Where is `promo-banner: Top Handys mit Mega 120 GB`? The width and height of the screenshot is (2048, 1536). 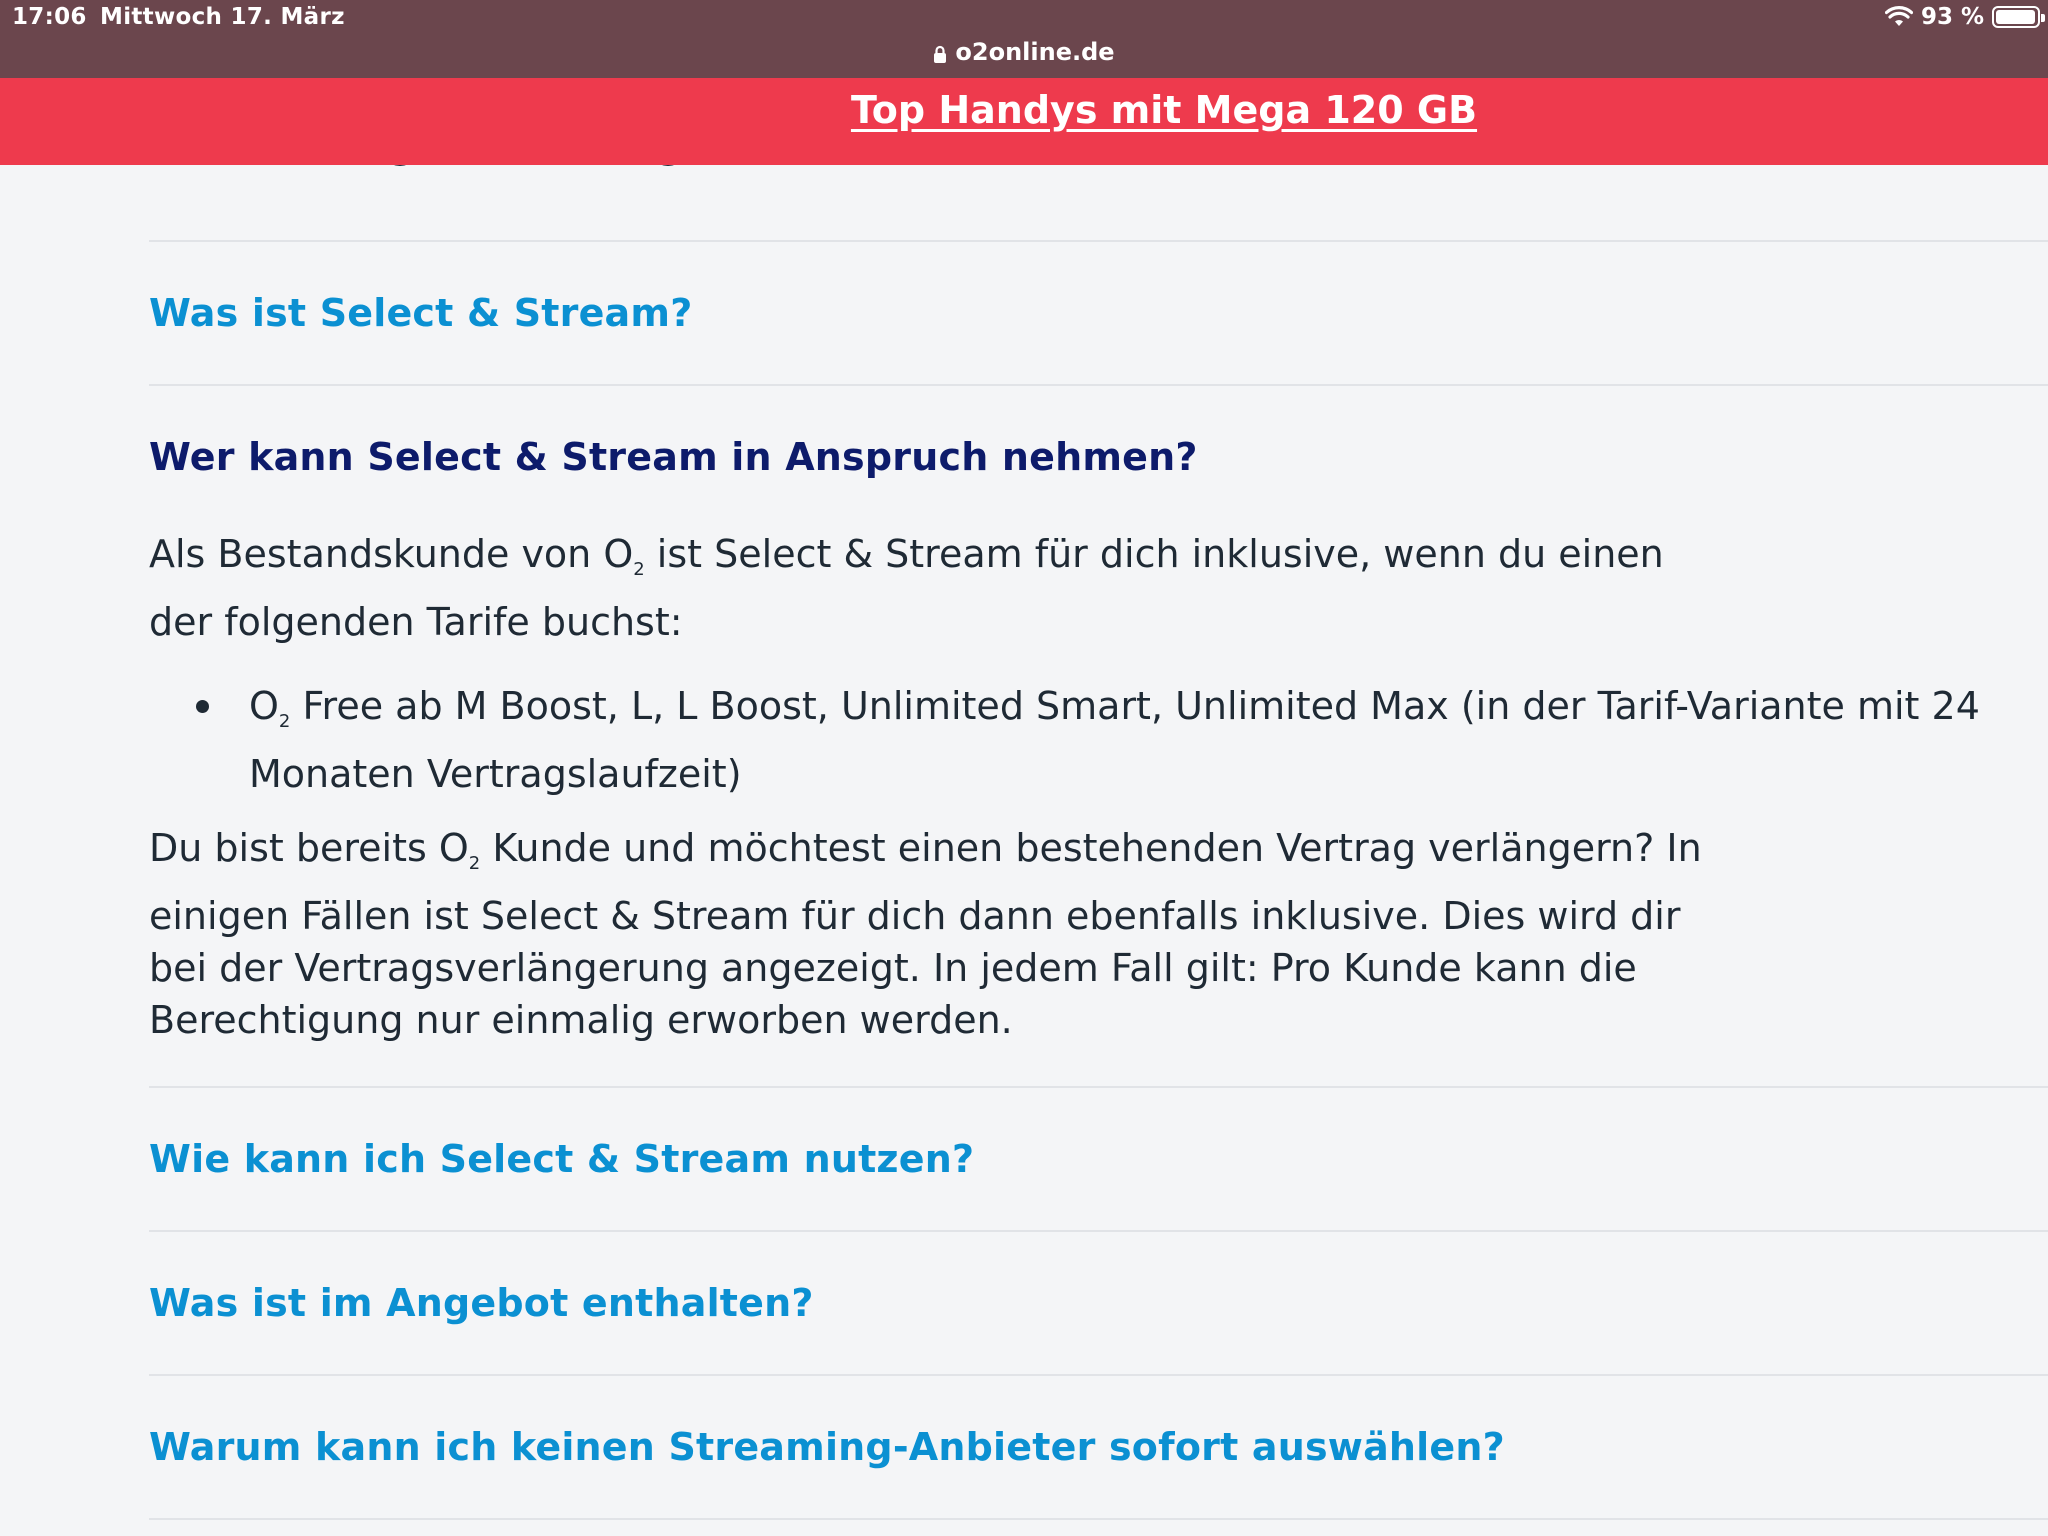
promo-banner: Top Handys mit Mega 120 GB is located at coordinates (1024, 121).